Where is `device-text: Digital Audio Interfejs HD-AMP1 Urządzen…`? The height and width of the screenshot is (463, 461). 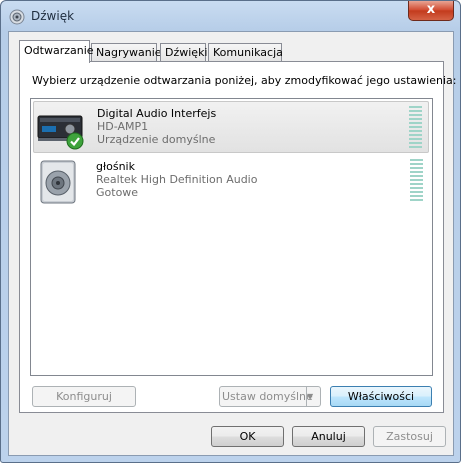
device-text: Digital Audio Interfejs HD-AMP1 Urządzen… is located at coordinates (156, 126).